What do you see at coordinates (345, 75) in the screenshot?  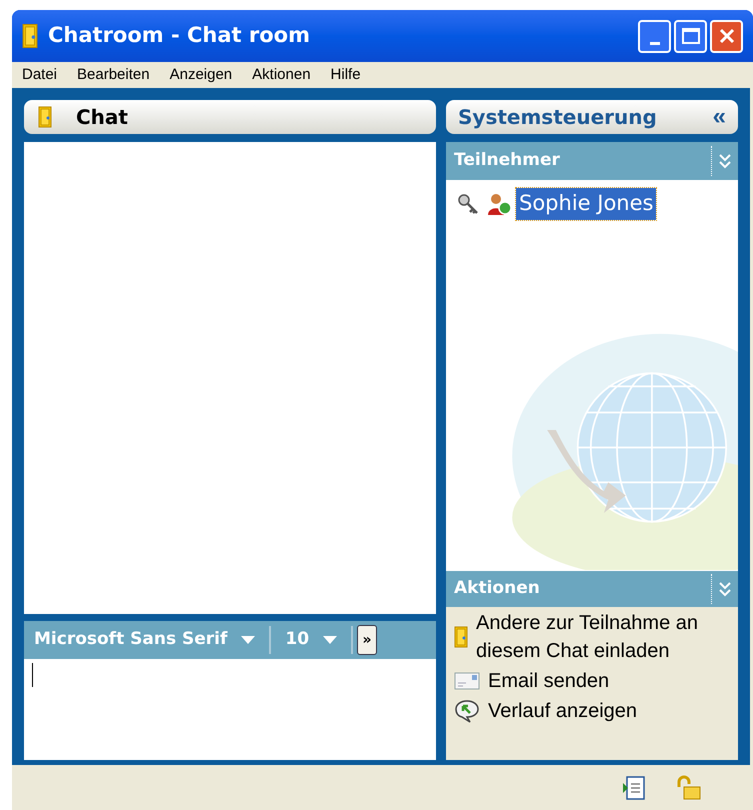 I see `menu-item: Hilfe` at bounding box center [345, 75].